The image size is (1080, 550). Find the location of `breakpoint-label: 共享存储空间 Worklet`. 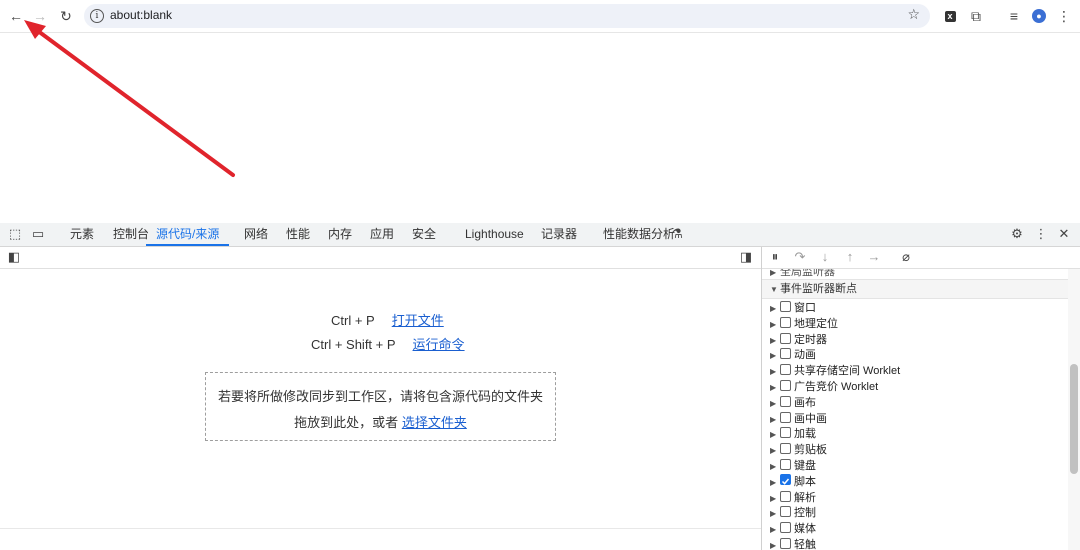

breakpoint-label: 共享存储空间 Worklet is located at coordinates (847, 371).